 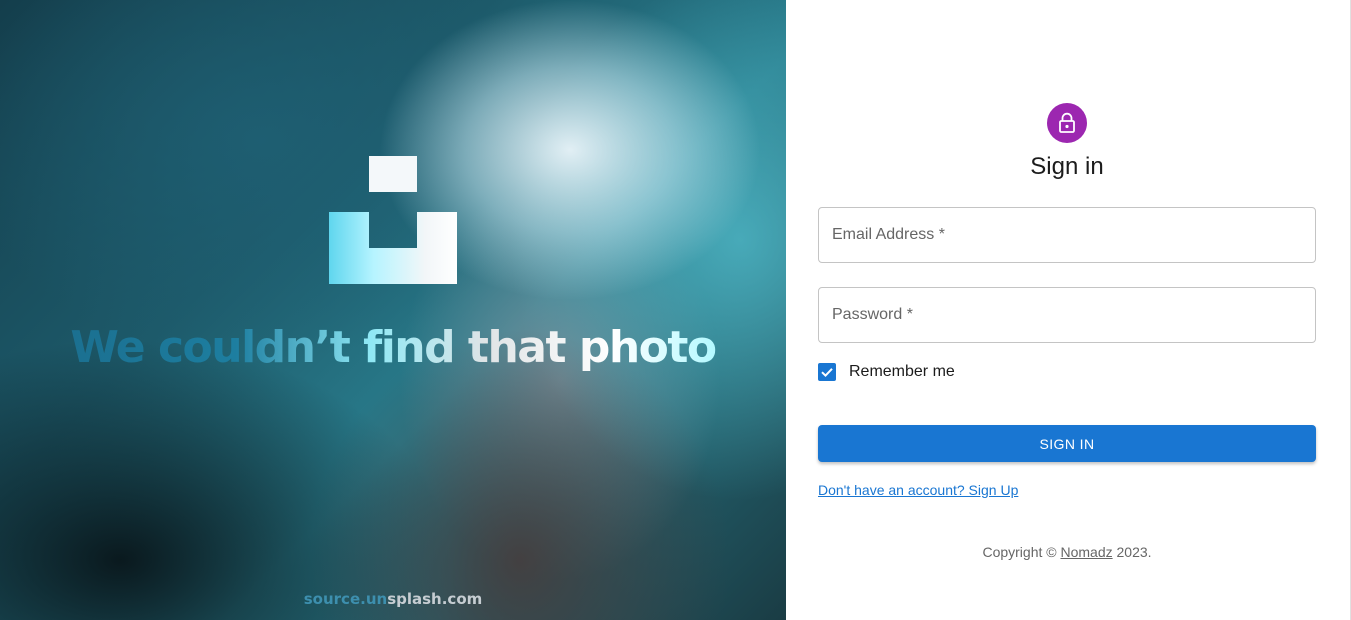 I want to click on password-input, so click(x=1067, y=315).